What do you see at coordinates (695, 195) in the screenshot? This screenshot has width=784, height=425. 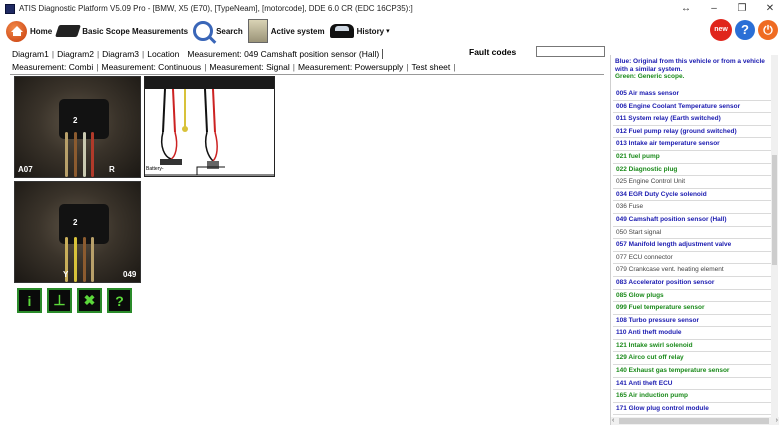 I see `list-item: 034 EGR Duty Cycle solenoid` at bounding box center [695, 195].